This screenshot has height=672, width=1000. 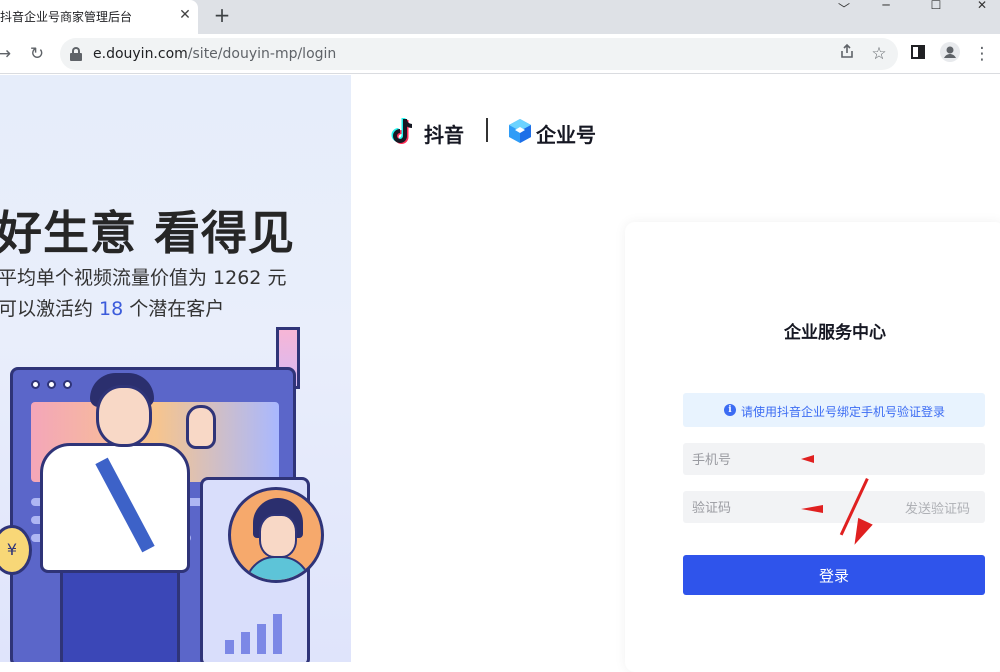 I want to click on login-notice: i 请使用抖音企业号绑定手机号验证登录, so click(x=834, y=410).